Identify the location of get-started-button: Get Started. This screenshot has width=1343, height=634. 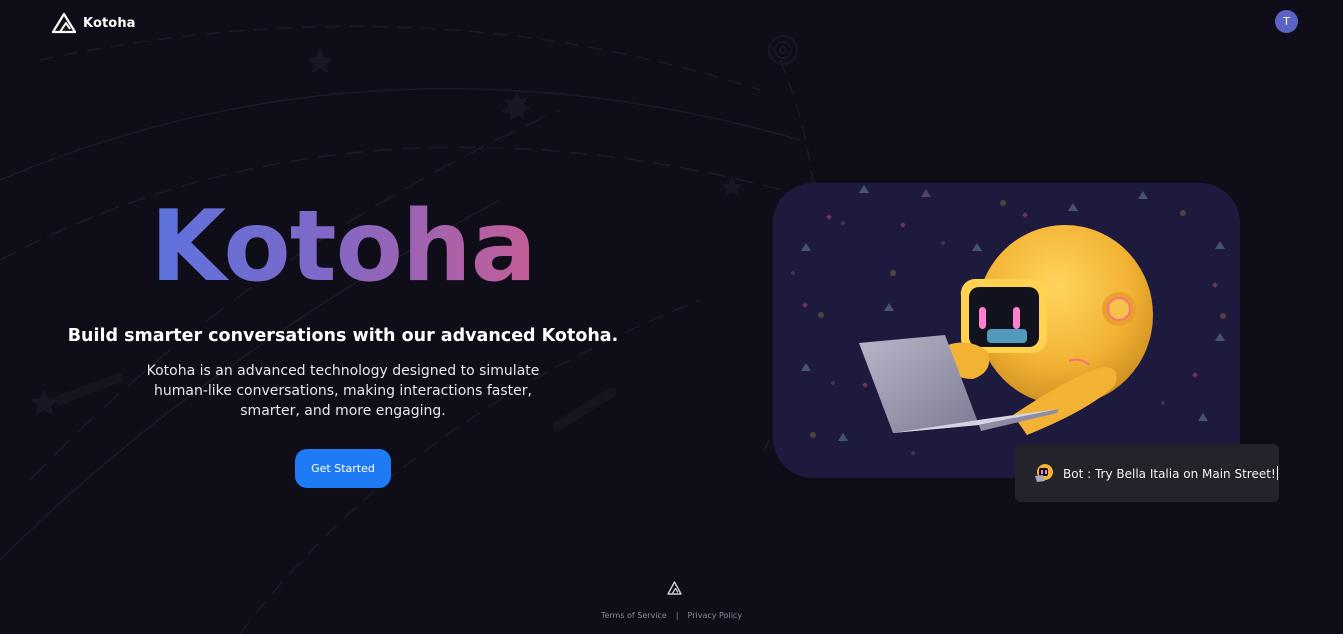
(343, 468).